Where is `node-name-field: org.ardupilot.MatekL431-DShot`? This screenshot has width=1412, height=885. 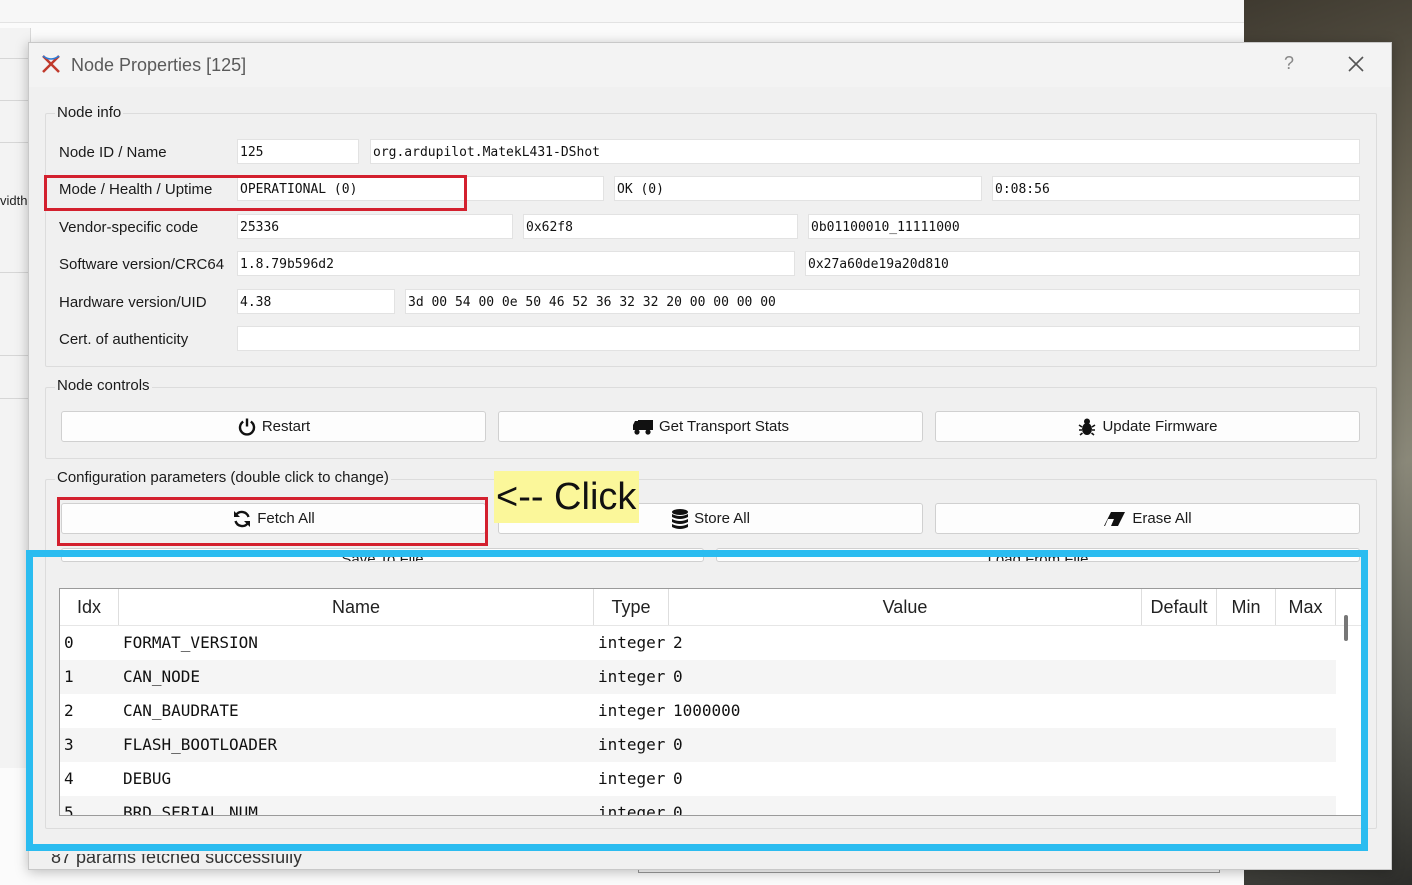 node-name-field: org.ardupilot.MatekL431-DShot is located at coordinates (865, 151).